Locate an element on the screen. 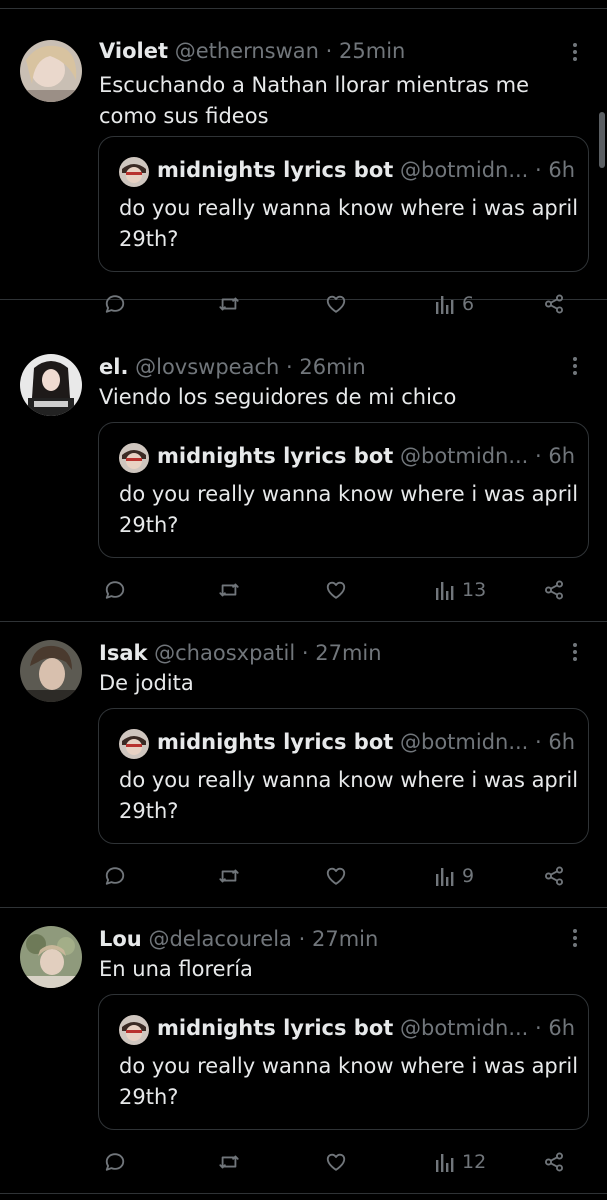  tweet-header: Lou @delacourela · 27min is located at coordinates (329, 939).